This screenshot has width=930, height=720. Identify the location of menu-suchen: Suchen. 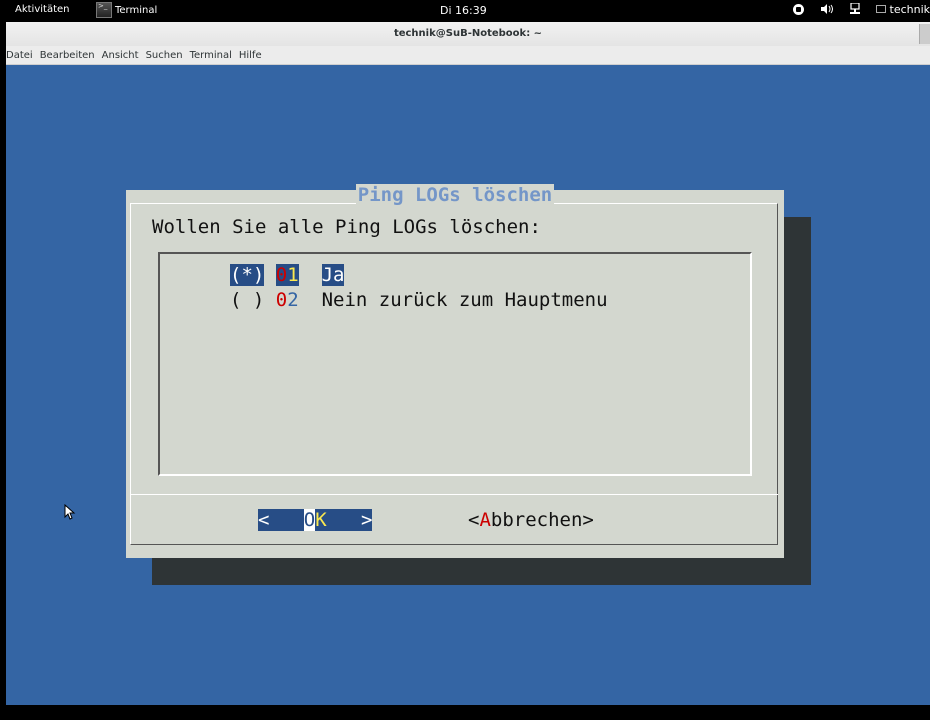
(167, 55).